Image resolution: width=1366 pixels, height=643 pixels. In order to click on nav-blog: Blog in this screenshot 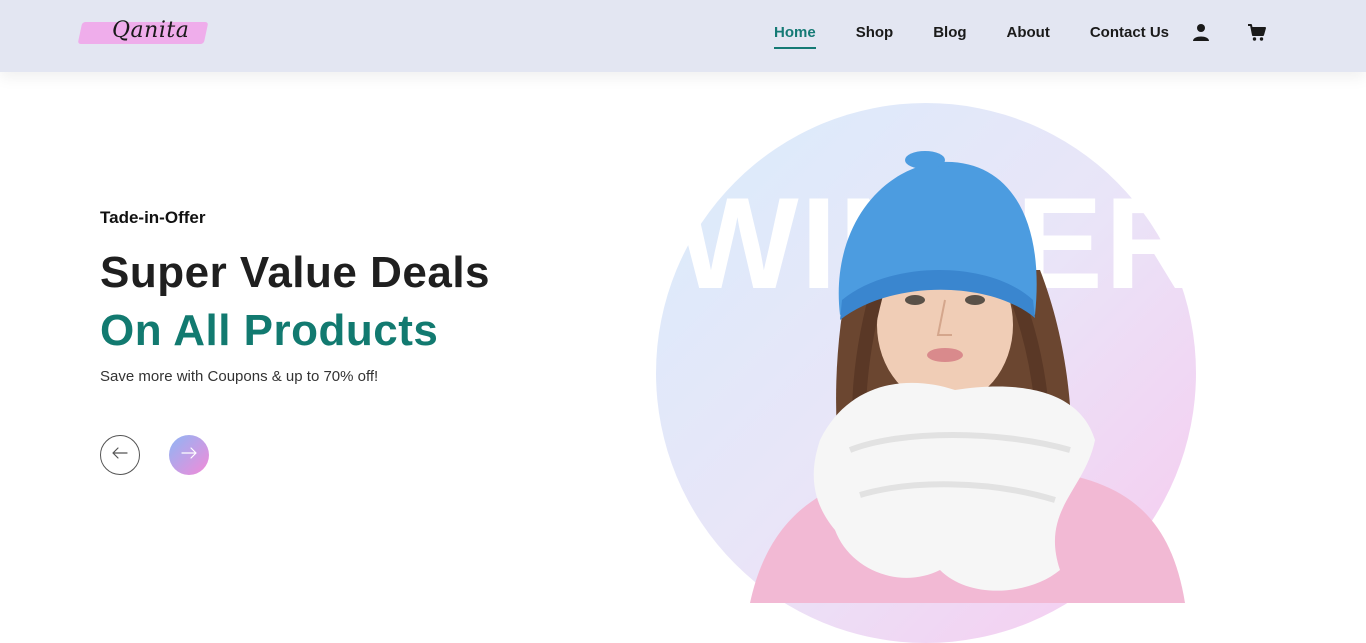, I will do `click(949, 35)`.